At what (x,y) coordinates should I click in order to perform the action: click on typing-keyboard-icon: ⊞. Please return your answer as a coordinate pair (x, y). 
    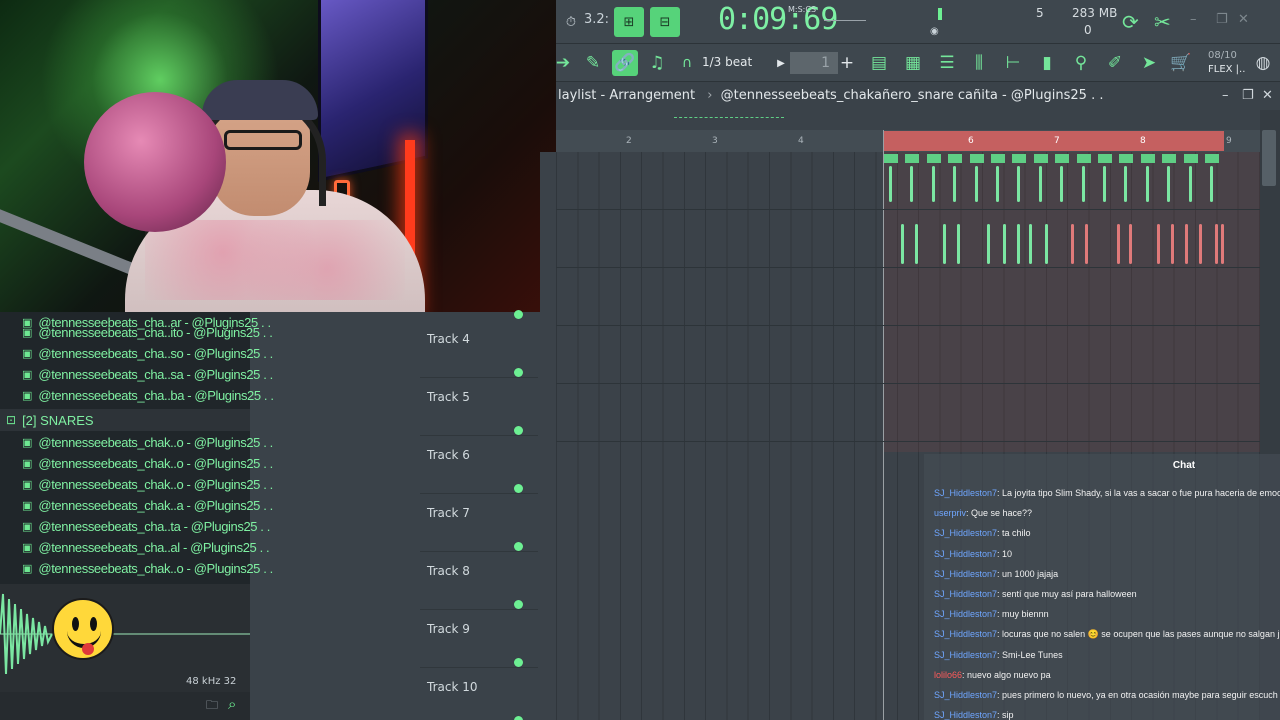
    Looking at the image, I should click on (629, 22).